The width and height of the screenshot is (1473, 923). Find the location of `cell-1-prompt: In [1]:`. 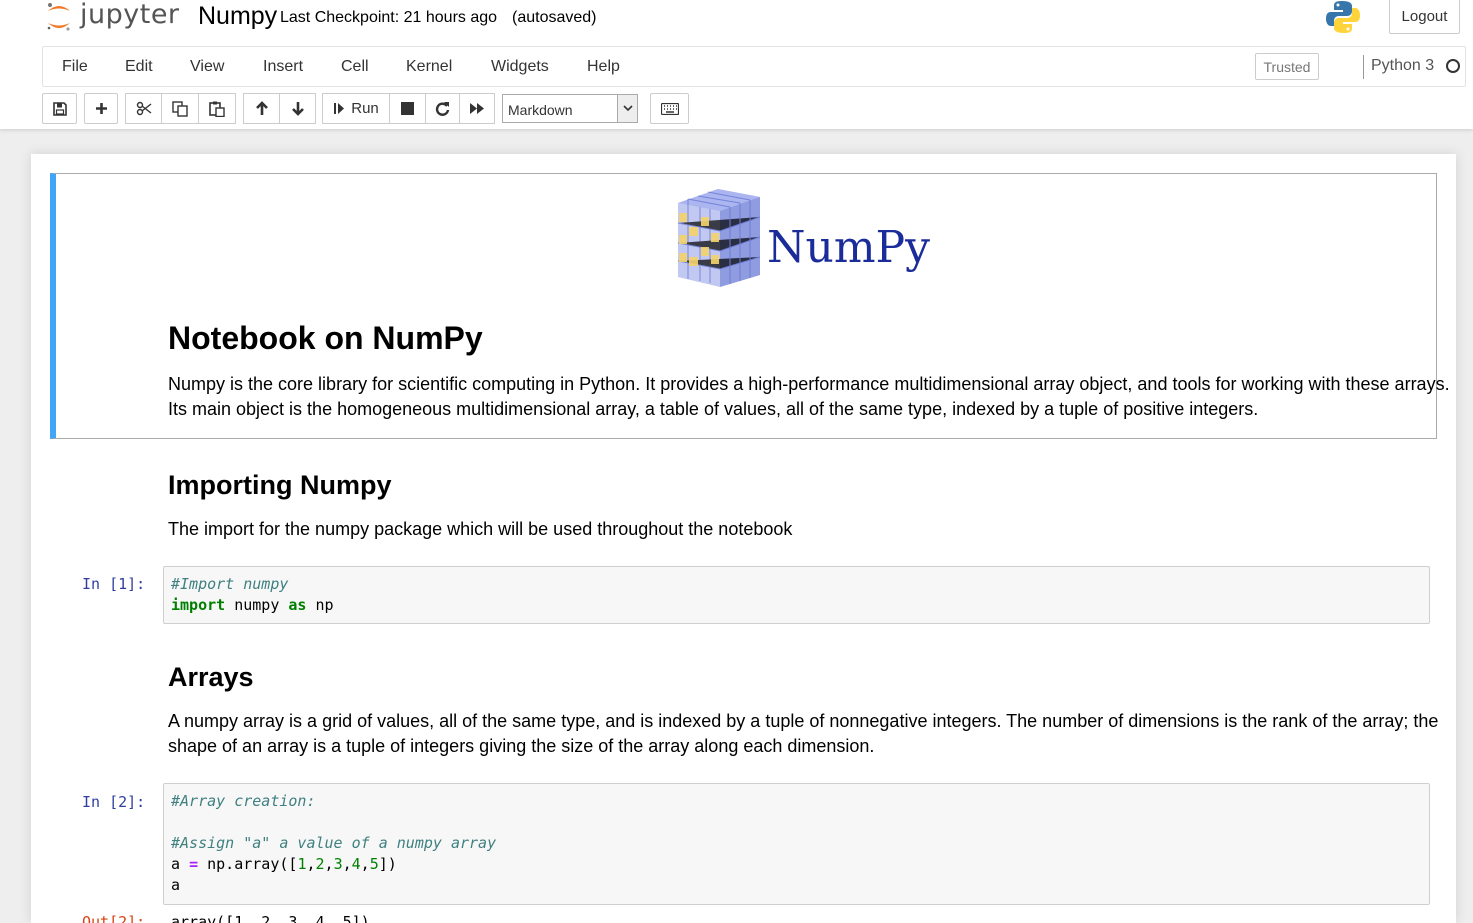

cell-1-prompt: In [1]: is located at coordinates (114, 584).